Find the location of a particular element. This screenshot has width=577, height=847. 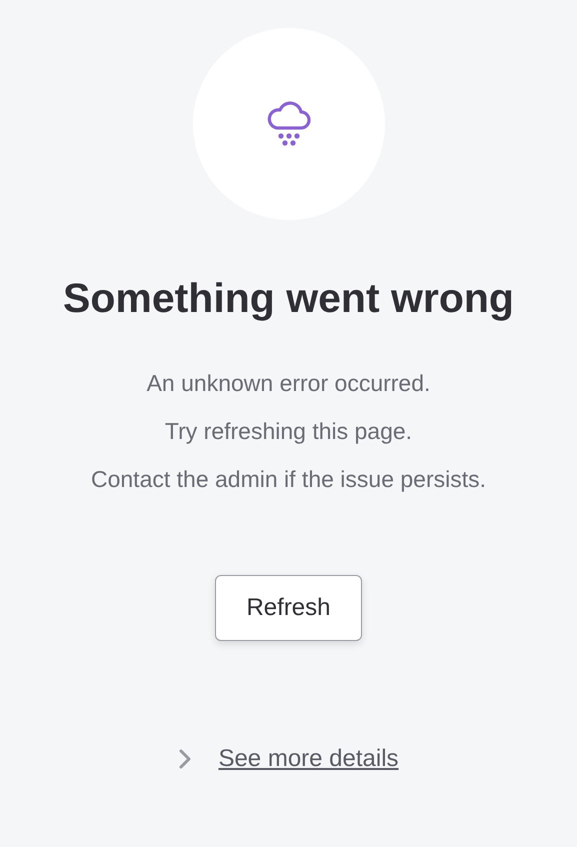

refresh-button: Refresh is located at coordinates (288, 608).